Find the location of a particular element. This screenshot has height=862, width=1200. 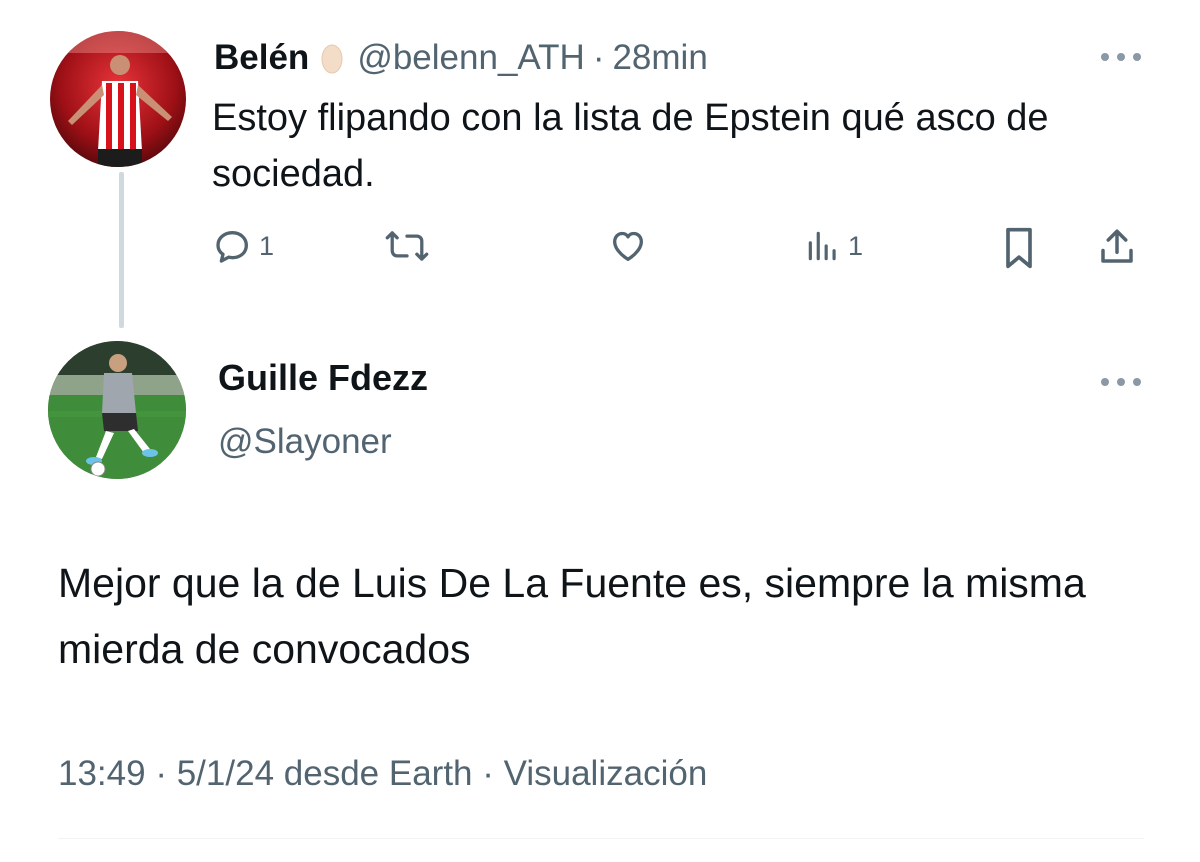

retweet-button is located at coordinates (410, 246).